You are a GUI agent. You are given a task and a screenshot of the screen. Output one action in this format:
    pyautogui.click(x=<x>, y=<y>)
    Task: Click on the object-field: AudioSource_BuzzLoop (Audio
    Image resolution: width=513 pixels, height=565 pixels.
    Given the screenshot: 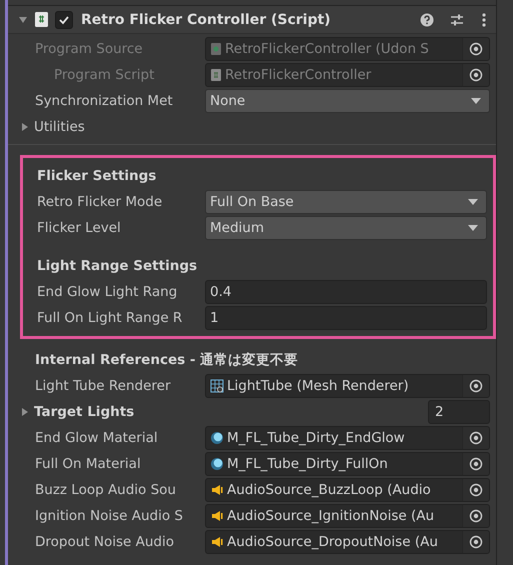 What is the action you would take?
    pyautogui.click(x=347, y=490)
    